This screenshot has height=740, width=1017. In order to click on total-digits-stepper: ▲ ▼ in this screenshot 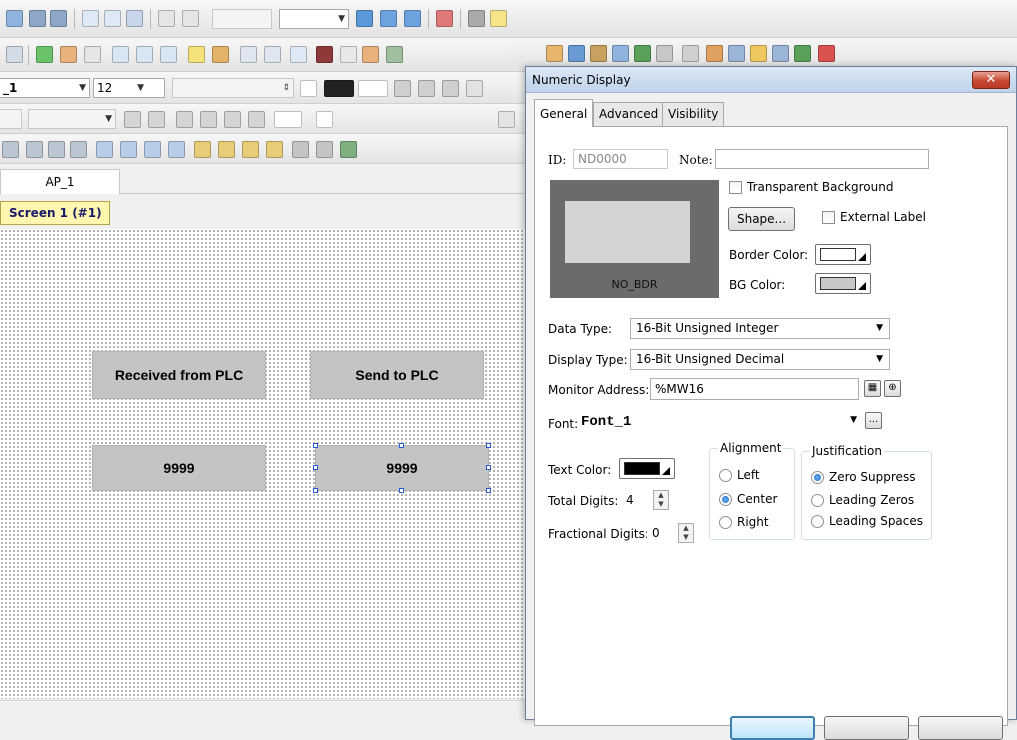, I will do `click(661, 500)`.